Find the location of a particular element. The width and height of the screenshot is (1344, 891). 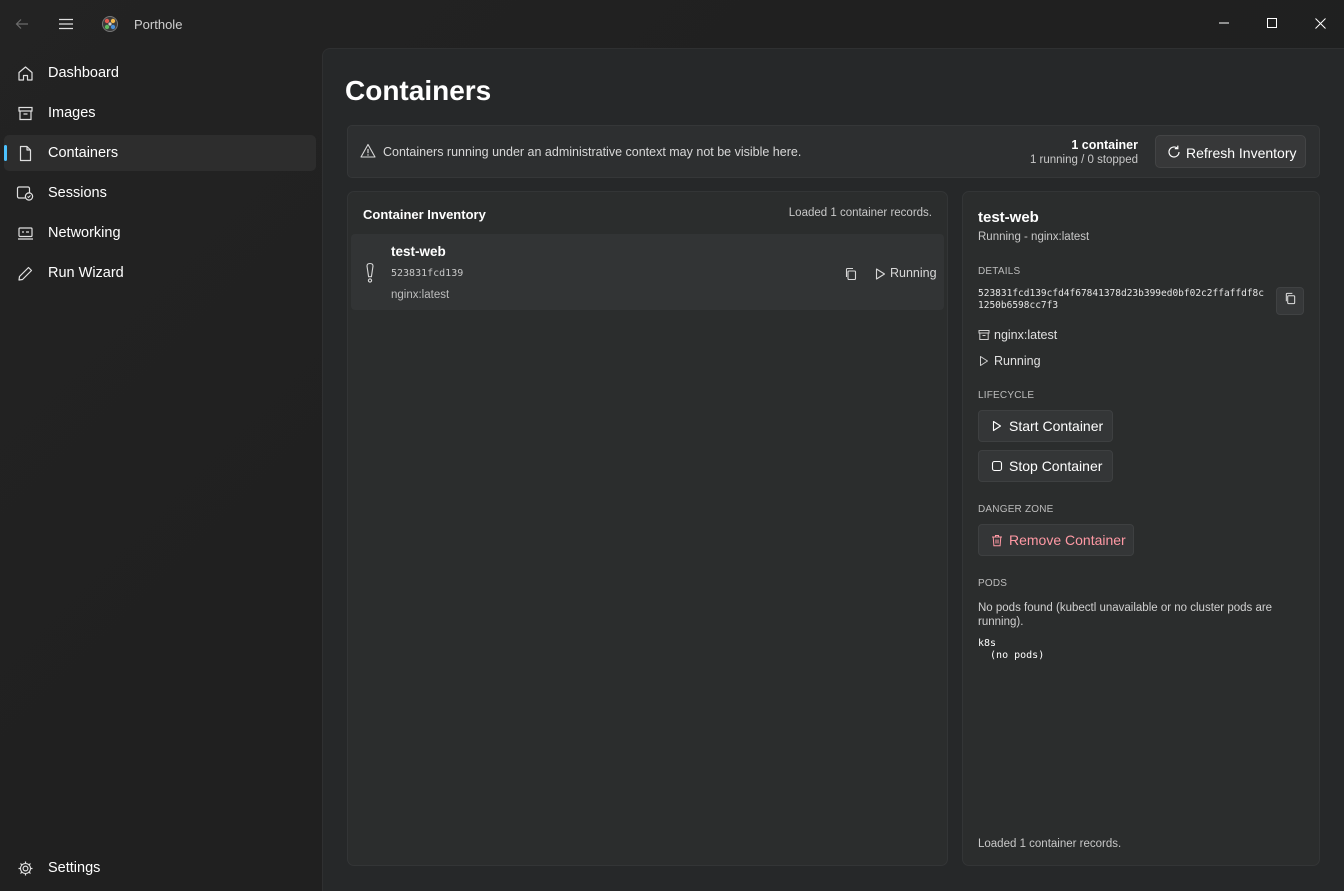

pods-output: k8s (no pods) is located at coordinates (1011, 649).